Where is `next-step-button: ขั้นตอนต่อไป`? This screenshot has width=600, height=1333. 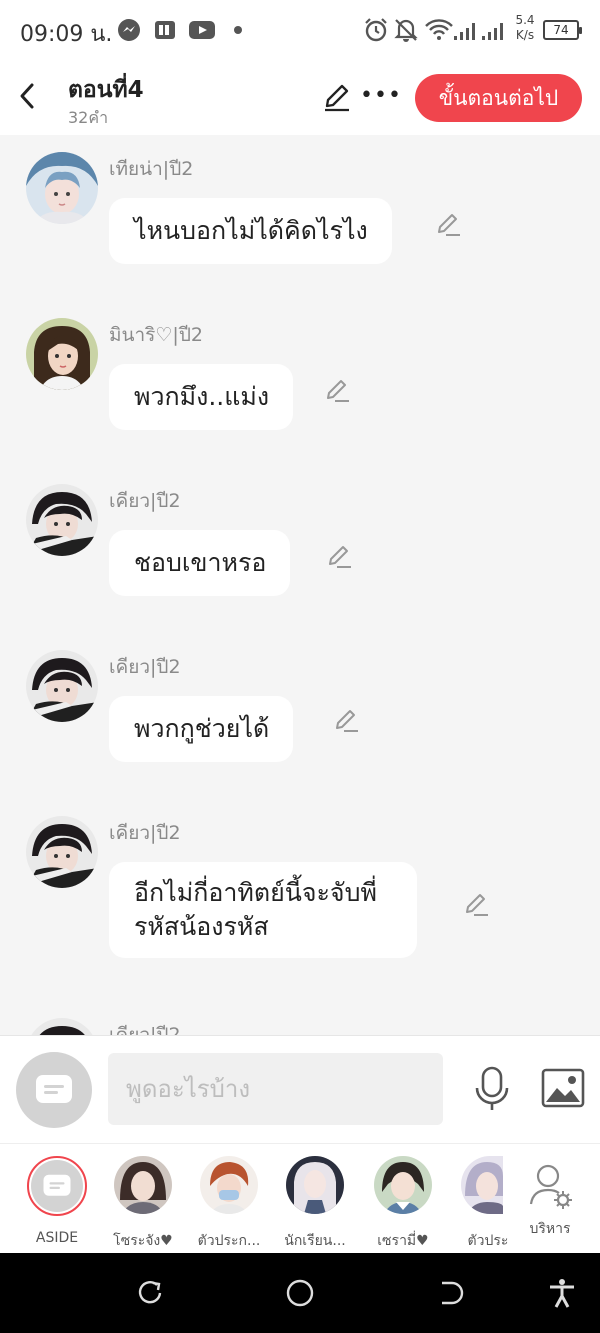 next-step-button: ขั้นตอนต่อไป is located at coordinates (498, 98).